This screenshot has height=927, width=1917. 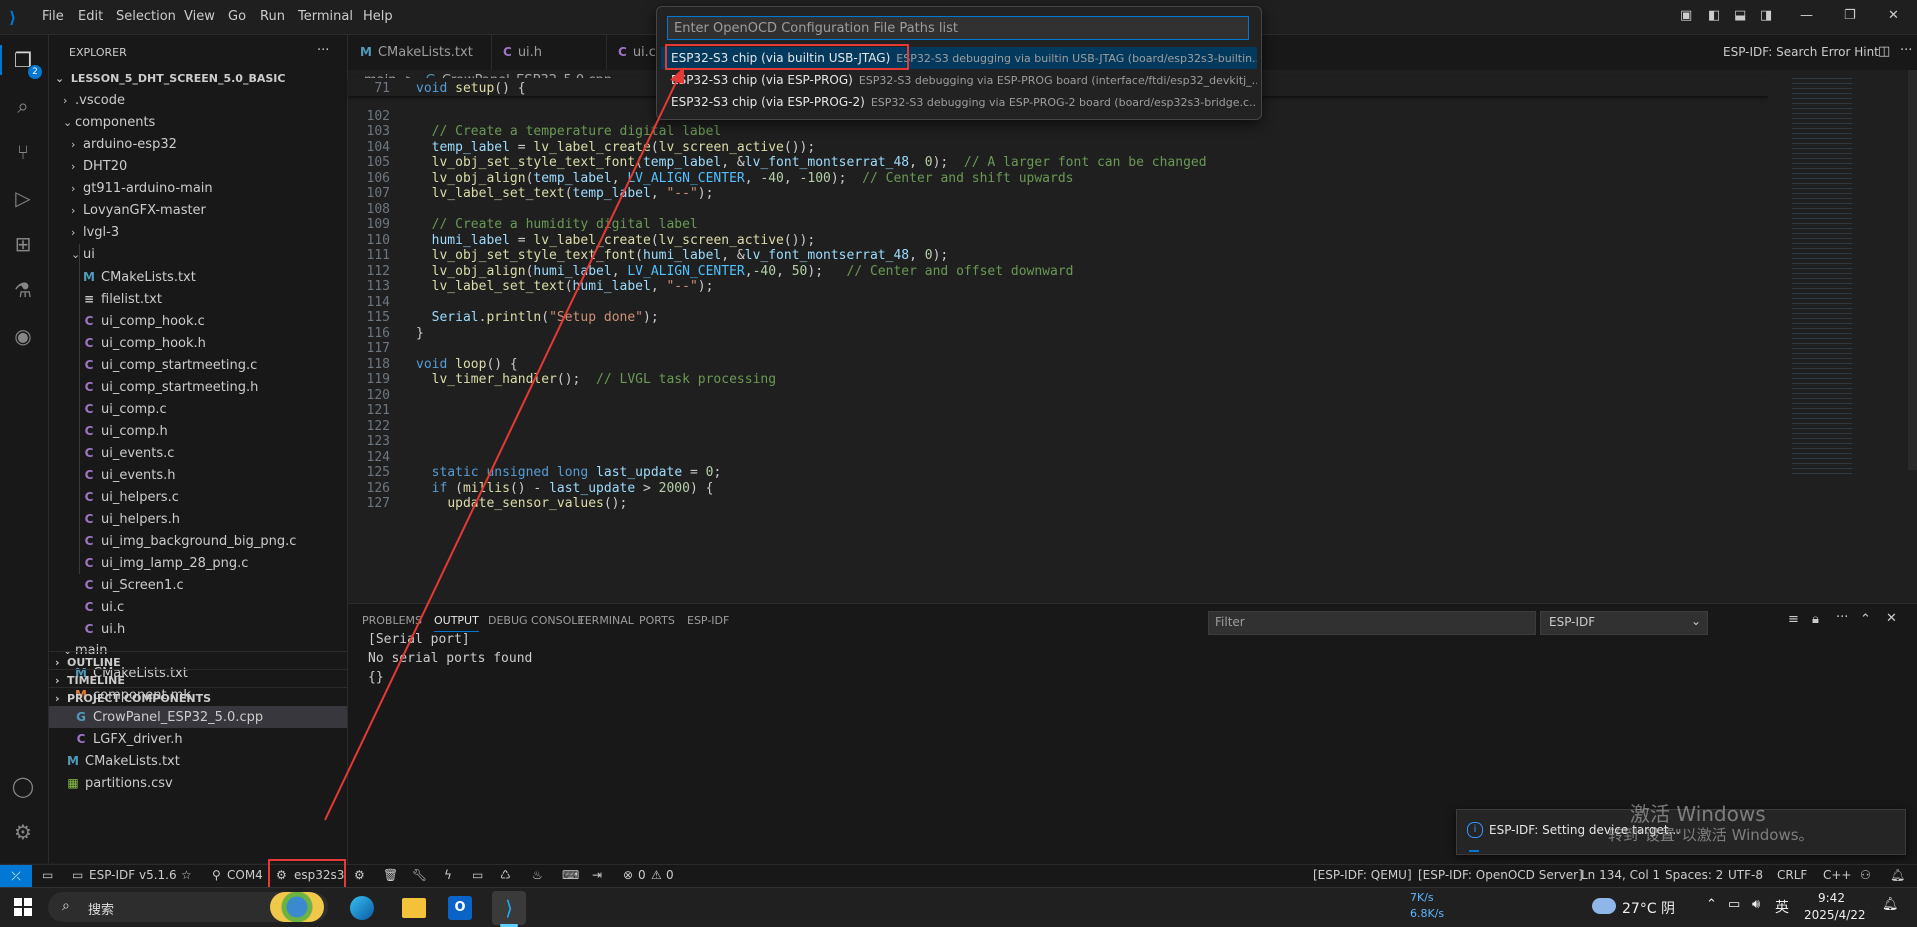 I want to click on annotation-arrow-line, so click(x=502, y=448).